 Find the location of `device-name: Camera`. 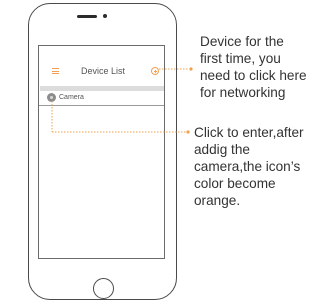

device-name: Camera is located at coordinates (71, 97).